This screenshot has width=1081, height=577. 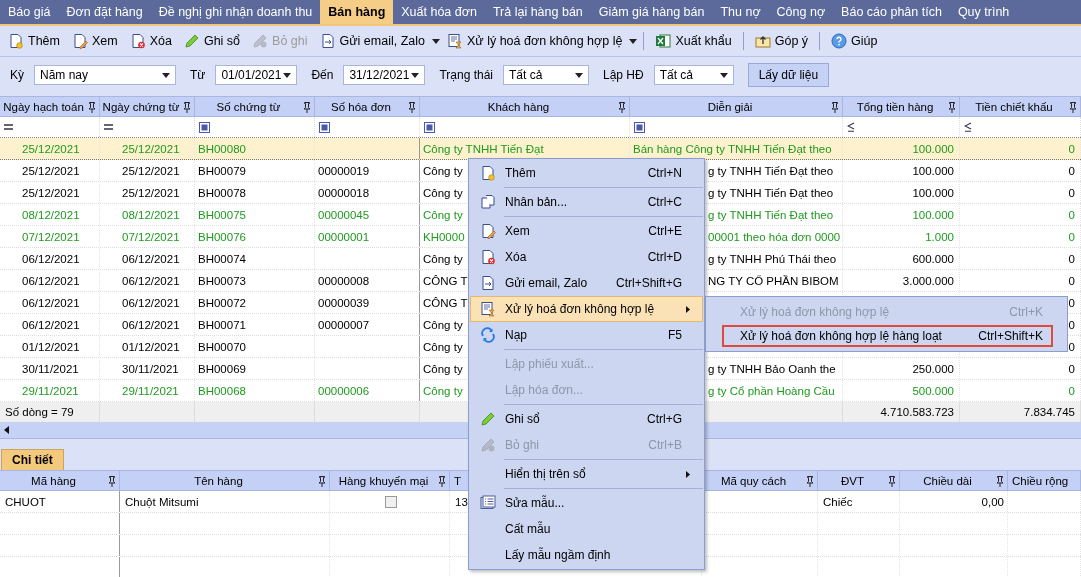 What do you see at coordinates (773, 280) in the screenshot?
I see `table-cell: NG TY CỔ PHẦN BIBOM` at bounding box center [773, 280].